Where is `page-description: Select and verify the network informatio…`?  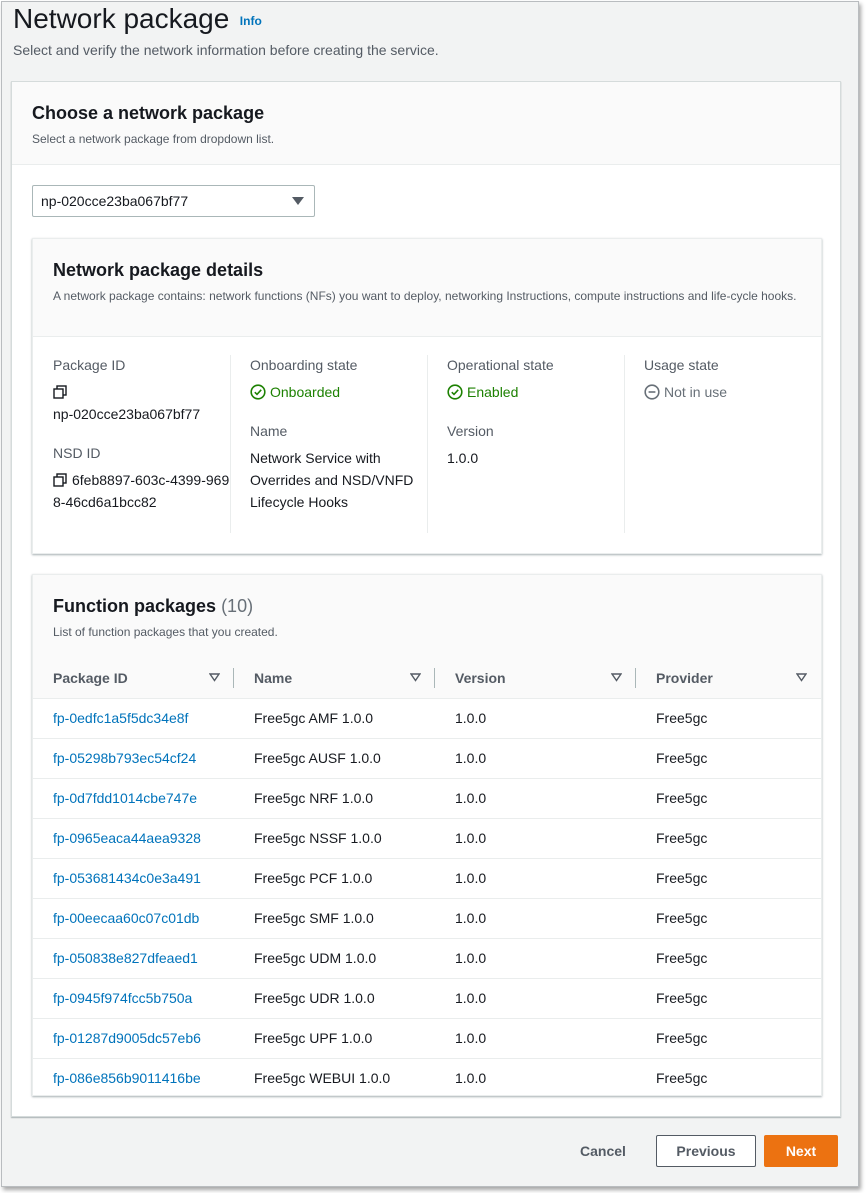 page-description: Select and verify the network informatio… is located at coordinates (226, 50).